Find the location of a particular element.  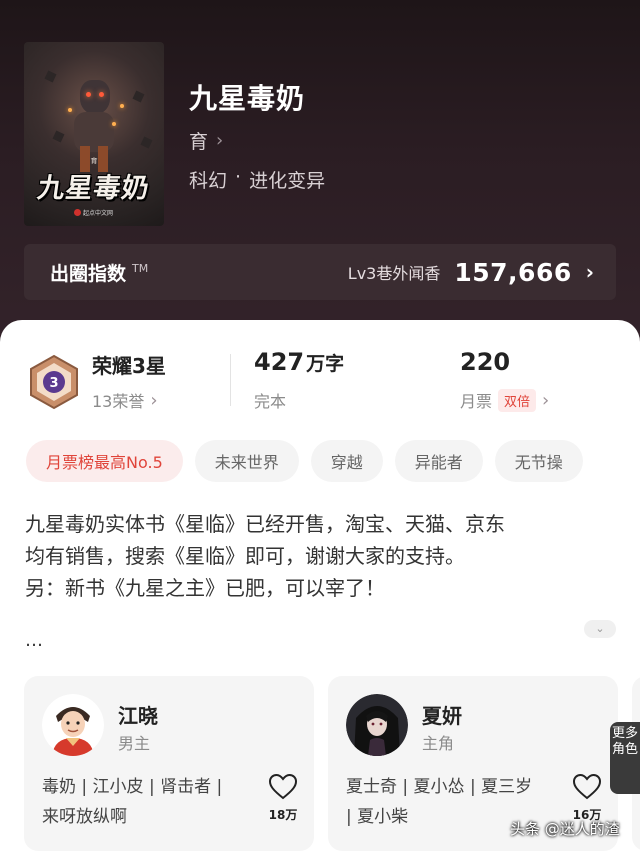

tag-chip: 穿越 is located at coordinates (346, 461).